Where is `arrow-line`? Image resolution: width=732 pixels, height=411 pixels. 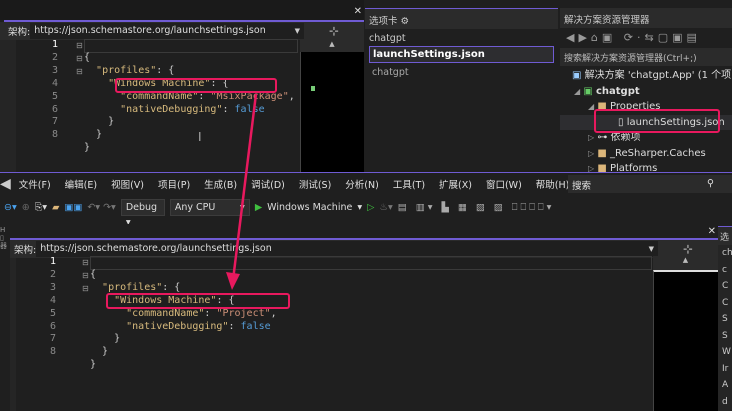 arrow-line is located at coordinates (244, 187).